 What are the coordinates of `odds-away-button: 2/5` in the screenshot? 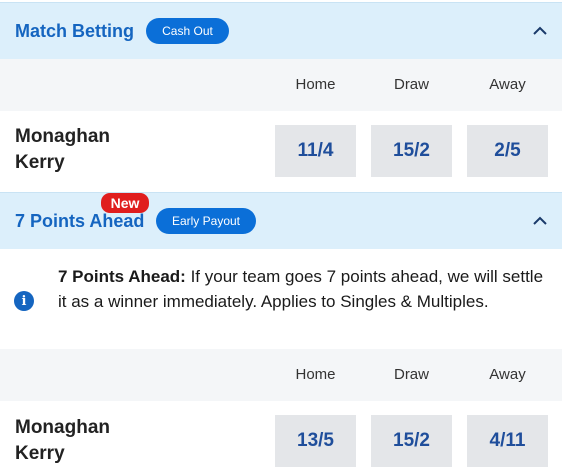 It's located at (507, 151).